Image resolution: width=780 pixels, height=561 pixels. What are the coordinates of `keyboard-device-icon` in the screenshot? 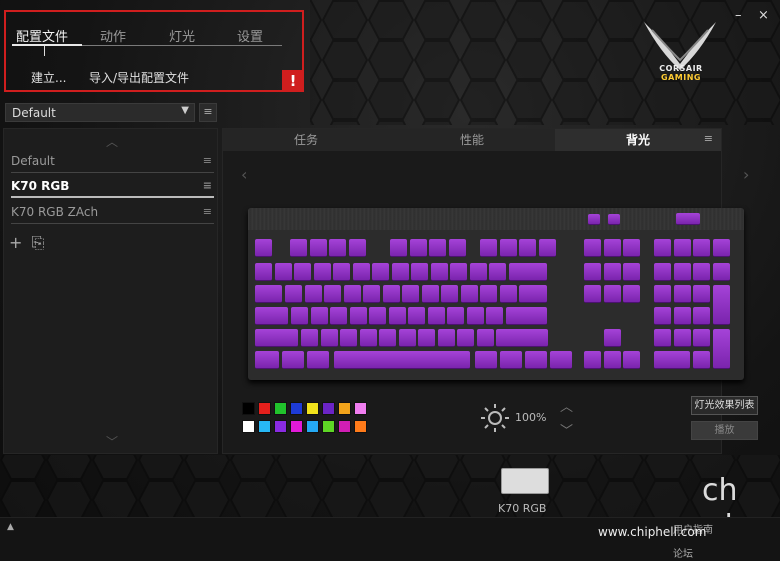 It's located at (525, 481).